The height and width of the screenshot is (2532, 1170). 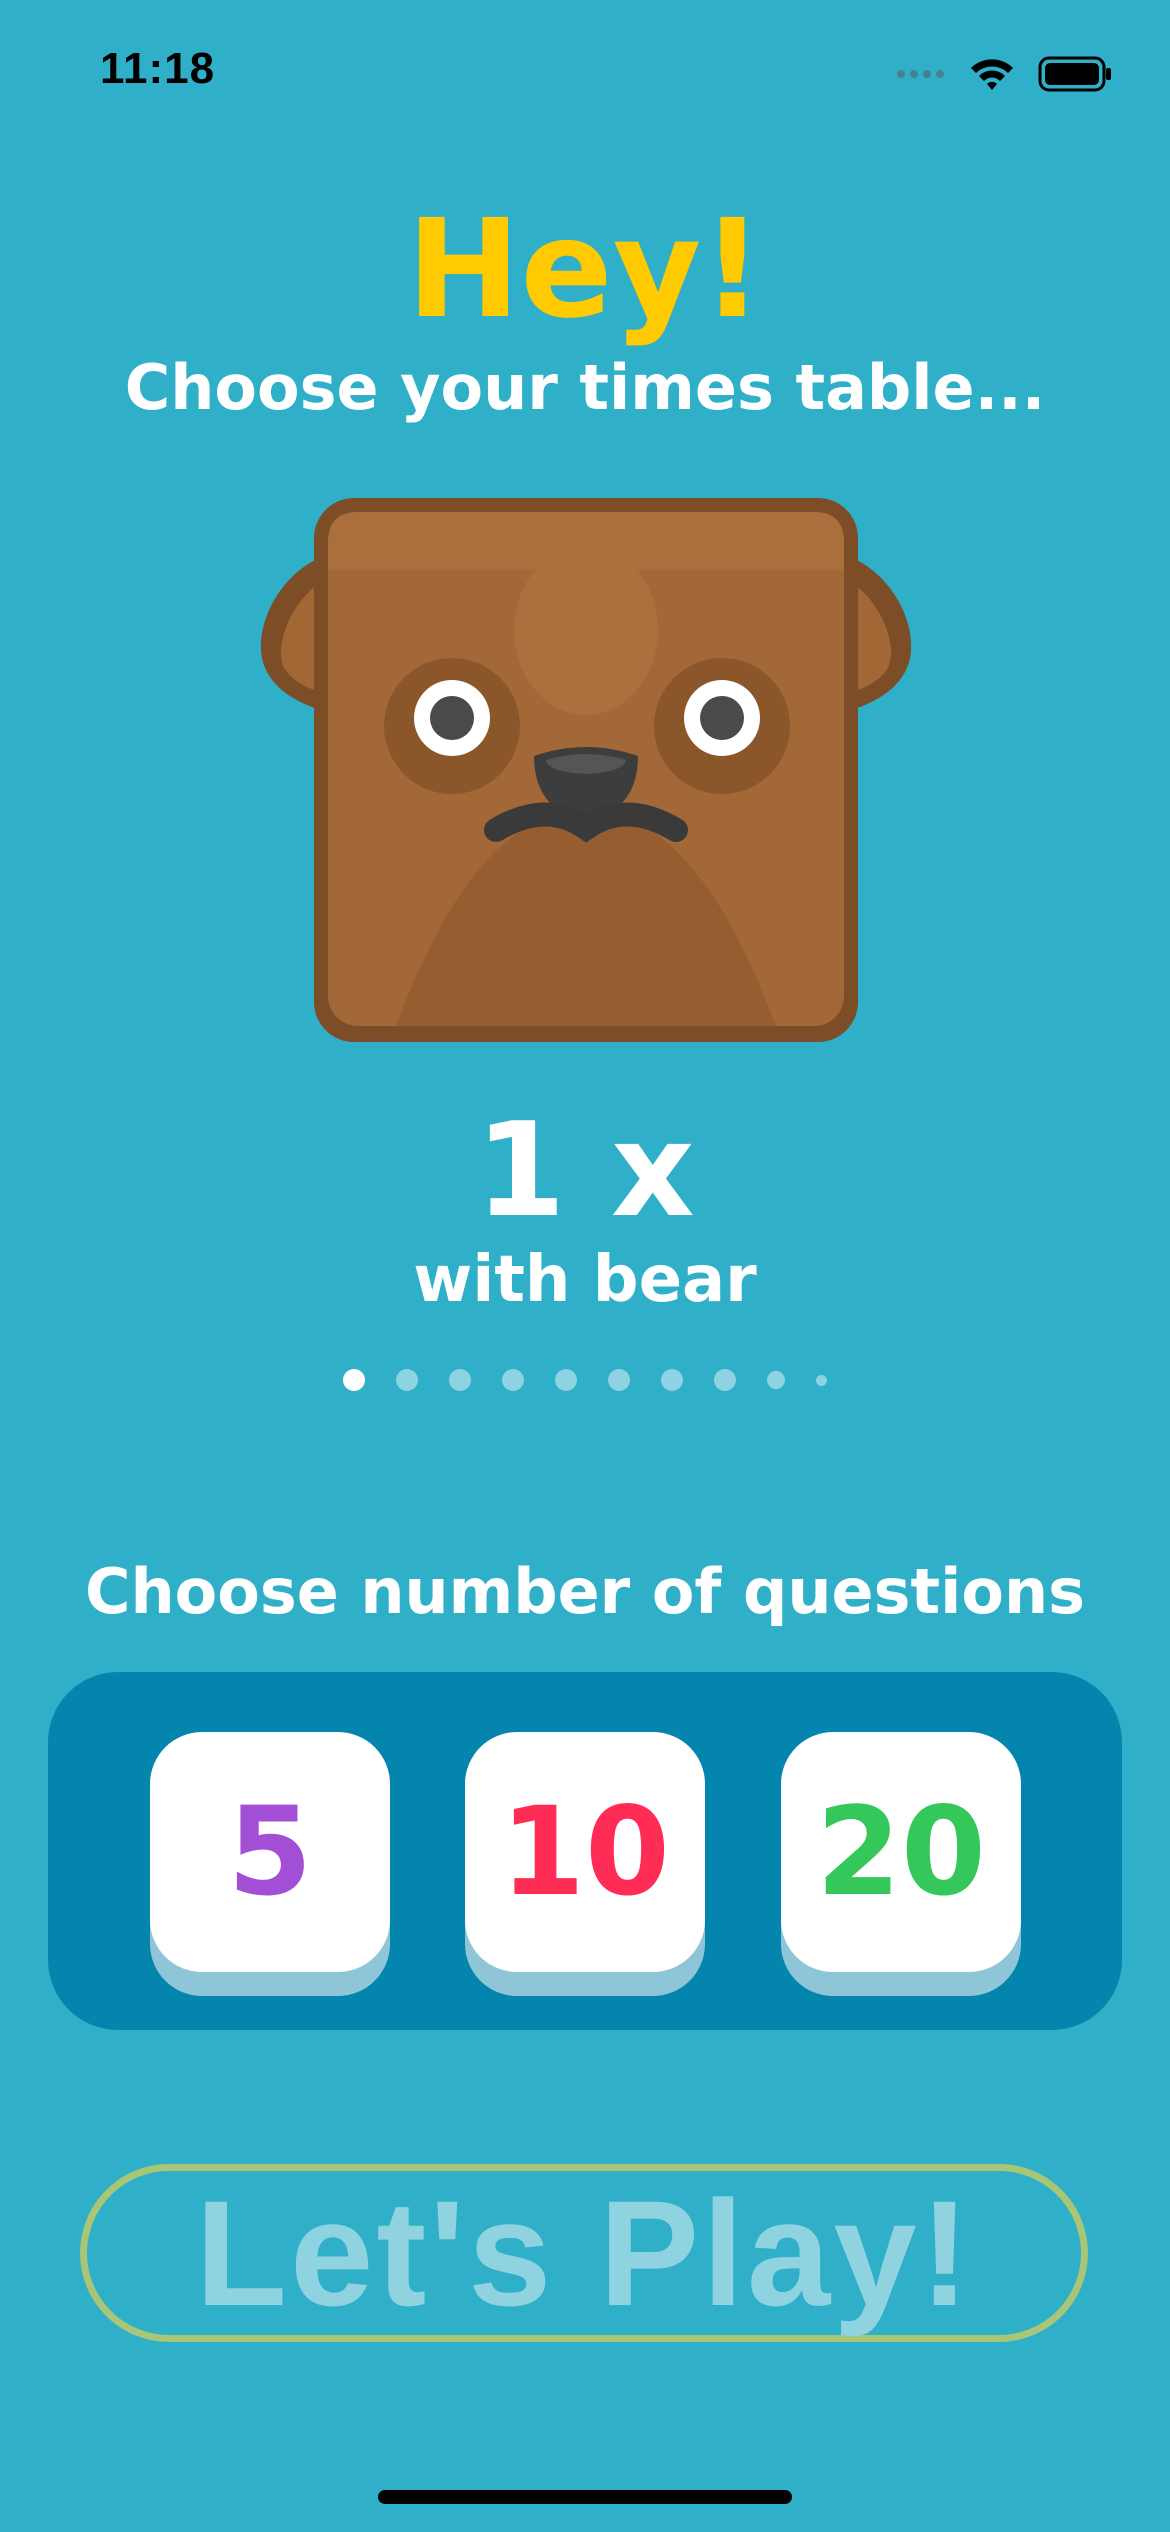 What do you see at coordinates (920, 74) in the screenshot?
I see `cellular-signal-icon` at bounding box center [920, 74].